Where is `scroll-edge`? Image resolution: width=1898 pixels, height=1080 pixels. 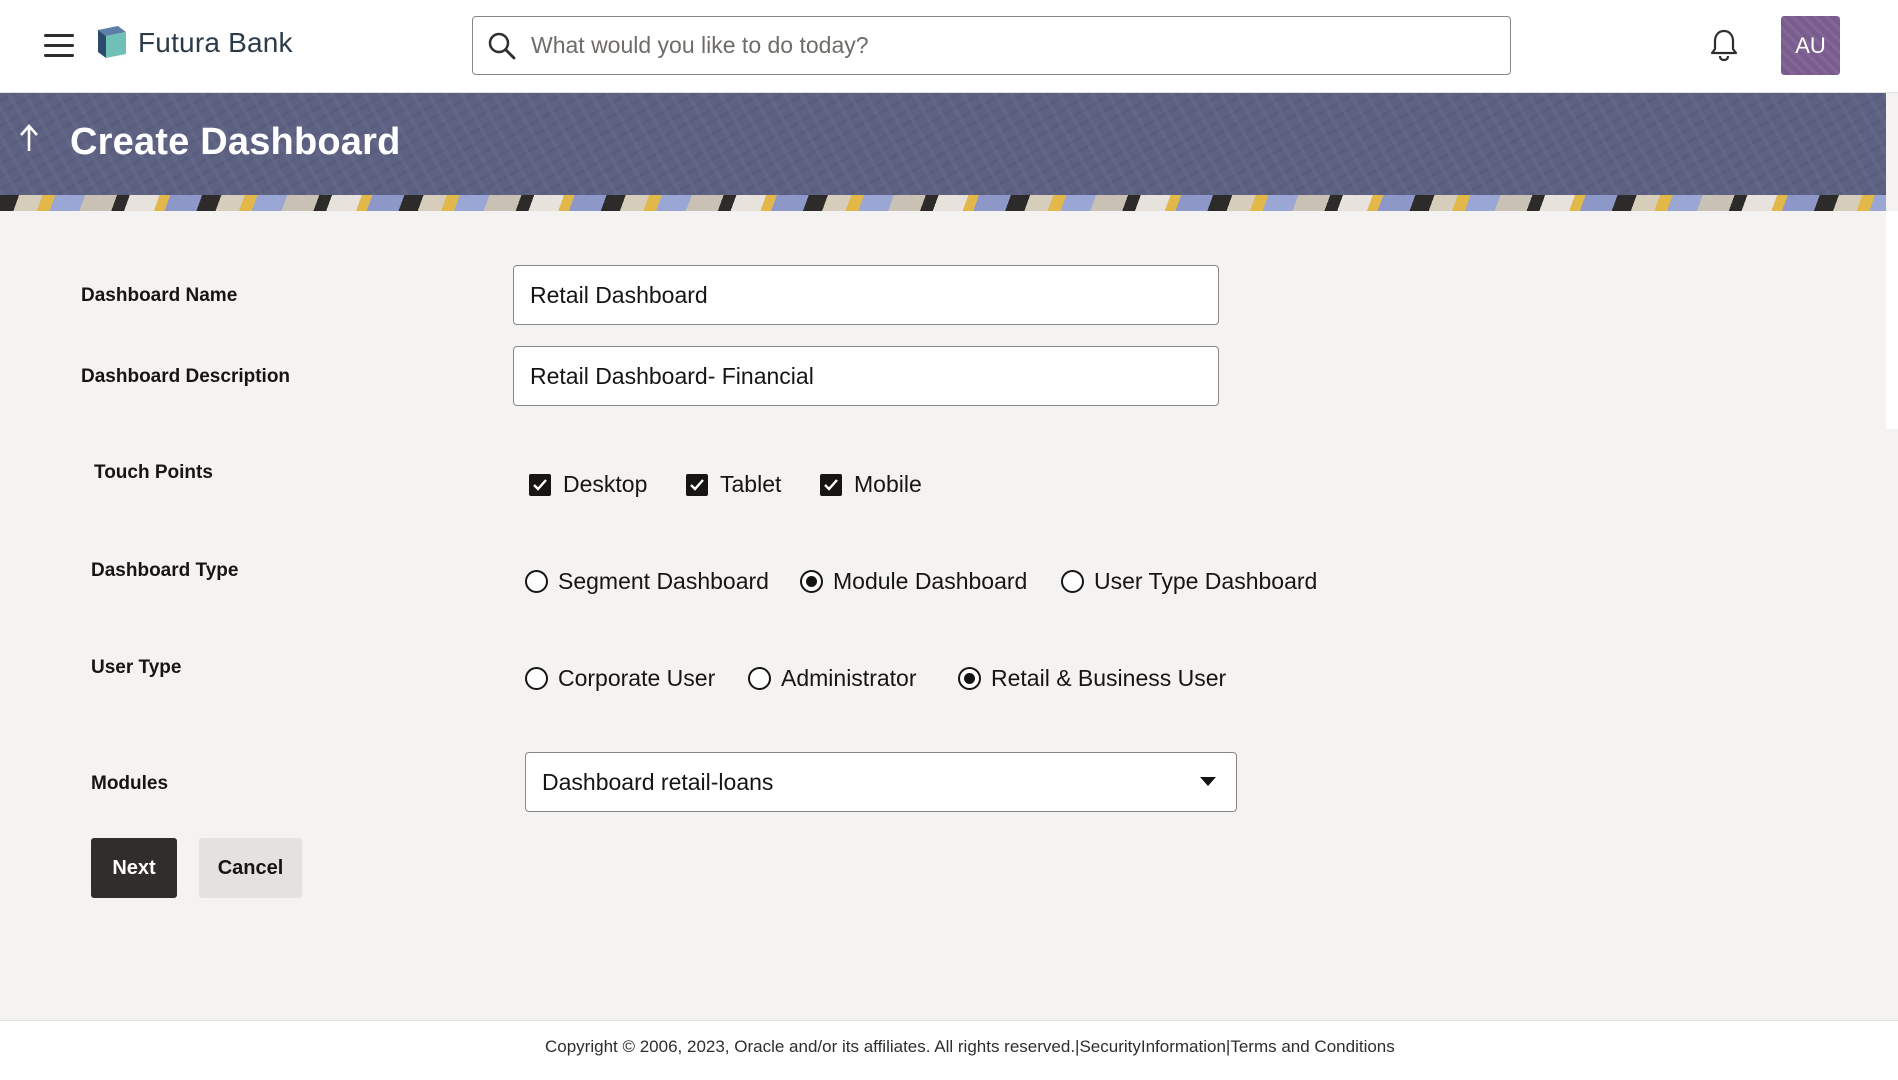
scroll-edge is located at coordinates (1892, 320).